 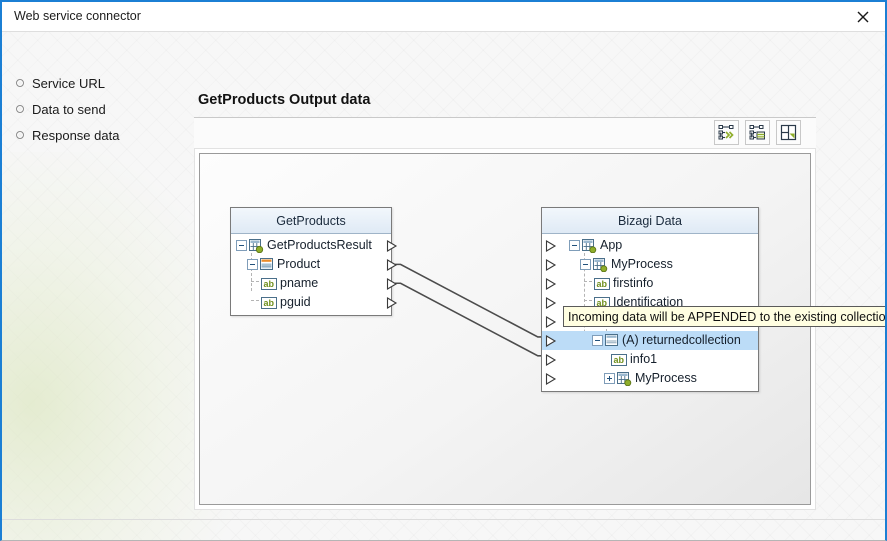 I want to click on port-in-myprocess-child, so click(x=551, y=379).